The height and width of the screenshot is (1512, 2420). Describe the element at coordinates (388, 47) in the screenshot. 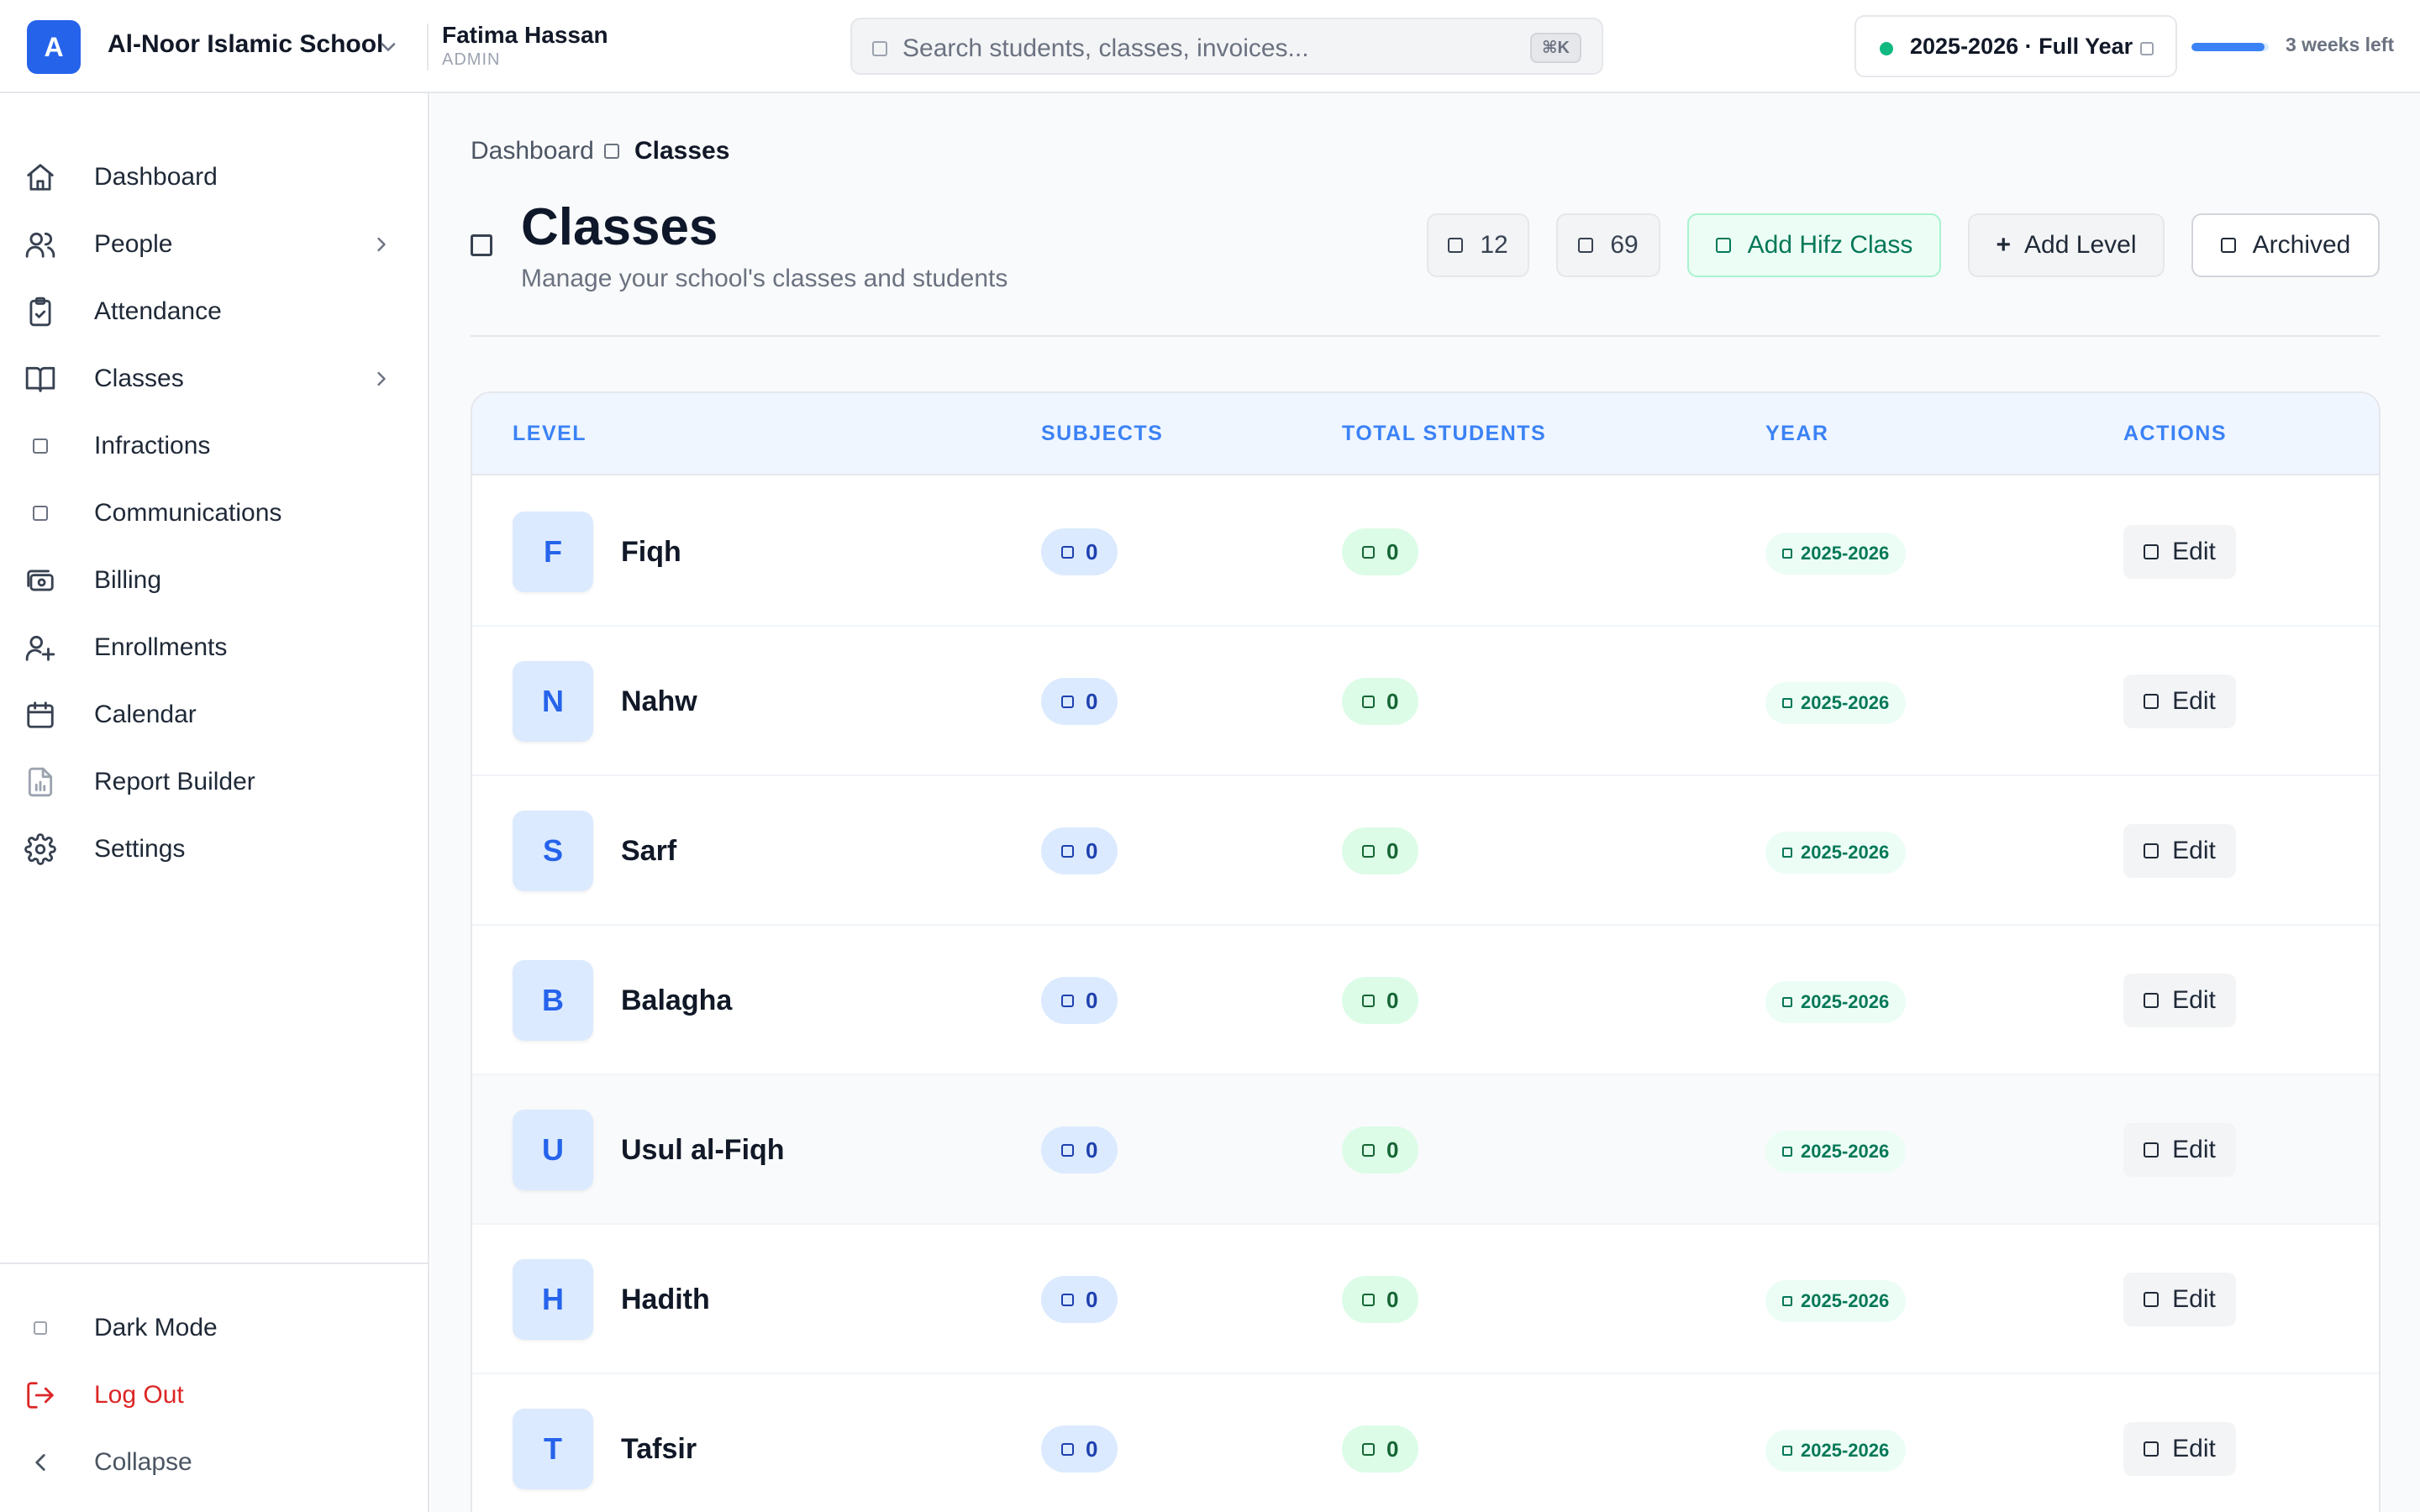

I see `chevron-down-icon` at that location.